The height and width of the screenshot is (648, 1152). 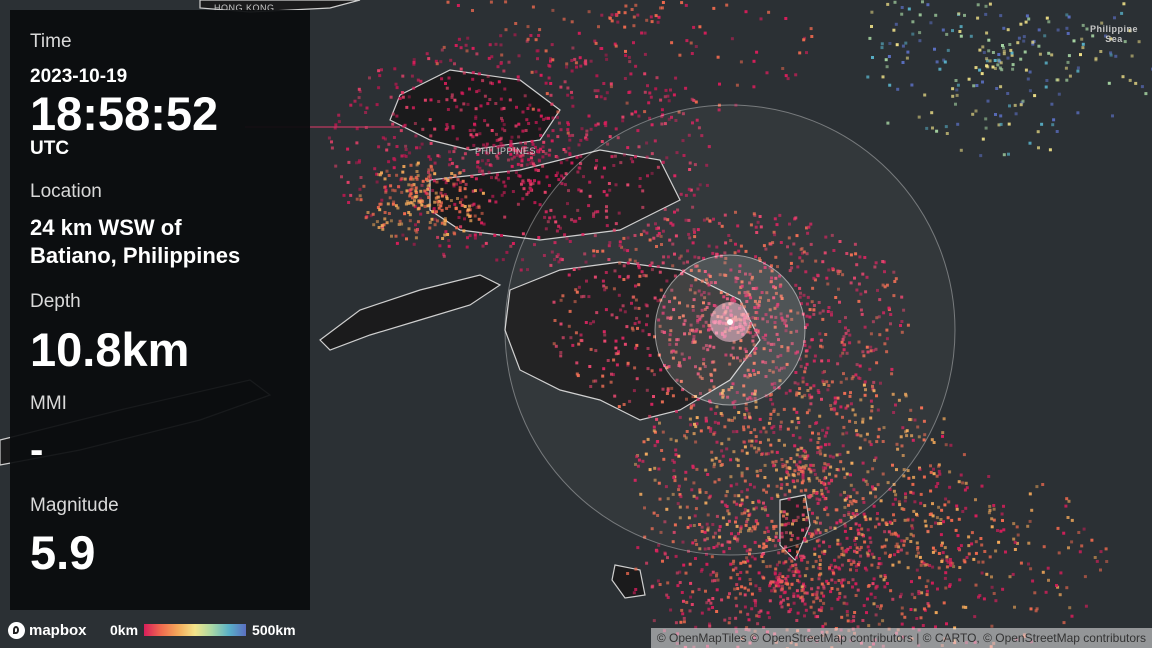 What do you see at coordinates (74, 505) in the screenshot?
I see `magnitude-label: Magnitude` at bounding box center [74, 505].